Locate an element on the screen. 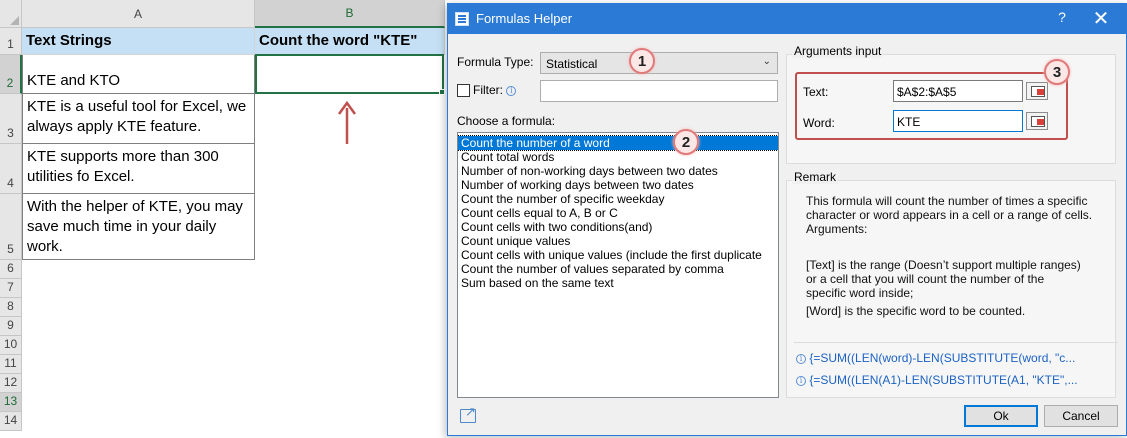 The image size is (1127, 438). callout-badge-2: 2 is located at coordinates (686, 142).